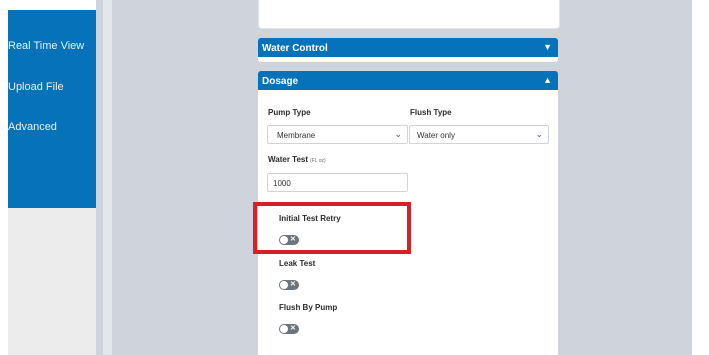  I want to click on sidebar-item-real-time-view: Real Time View, so click(46, 46).